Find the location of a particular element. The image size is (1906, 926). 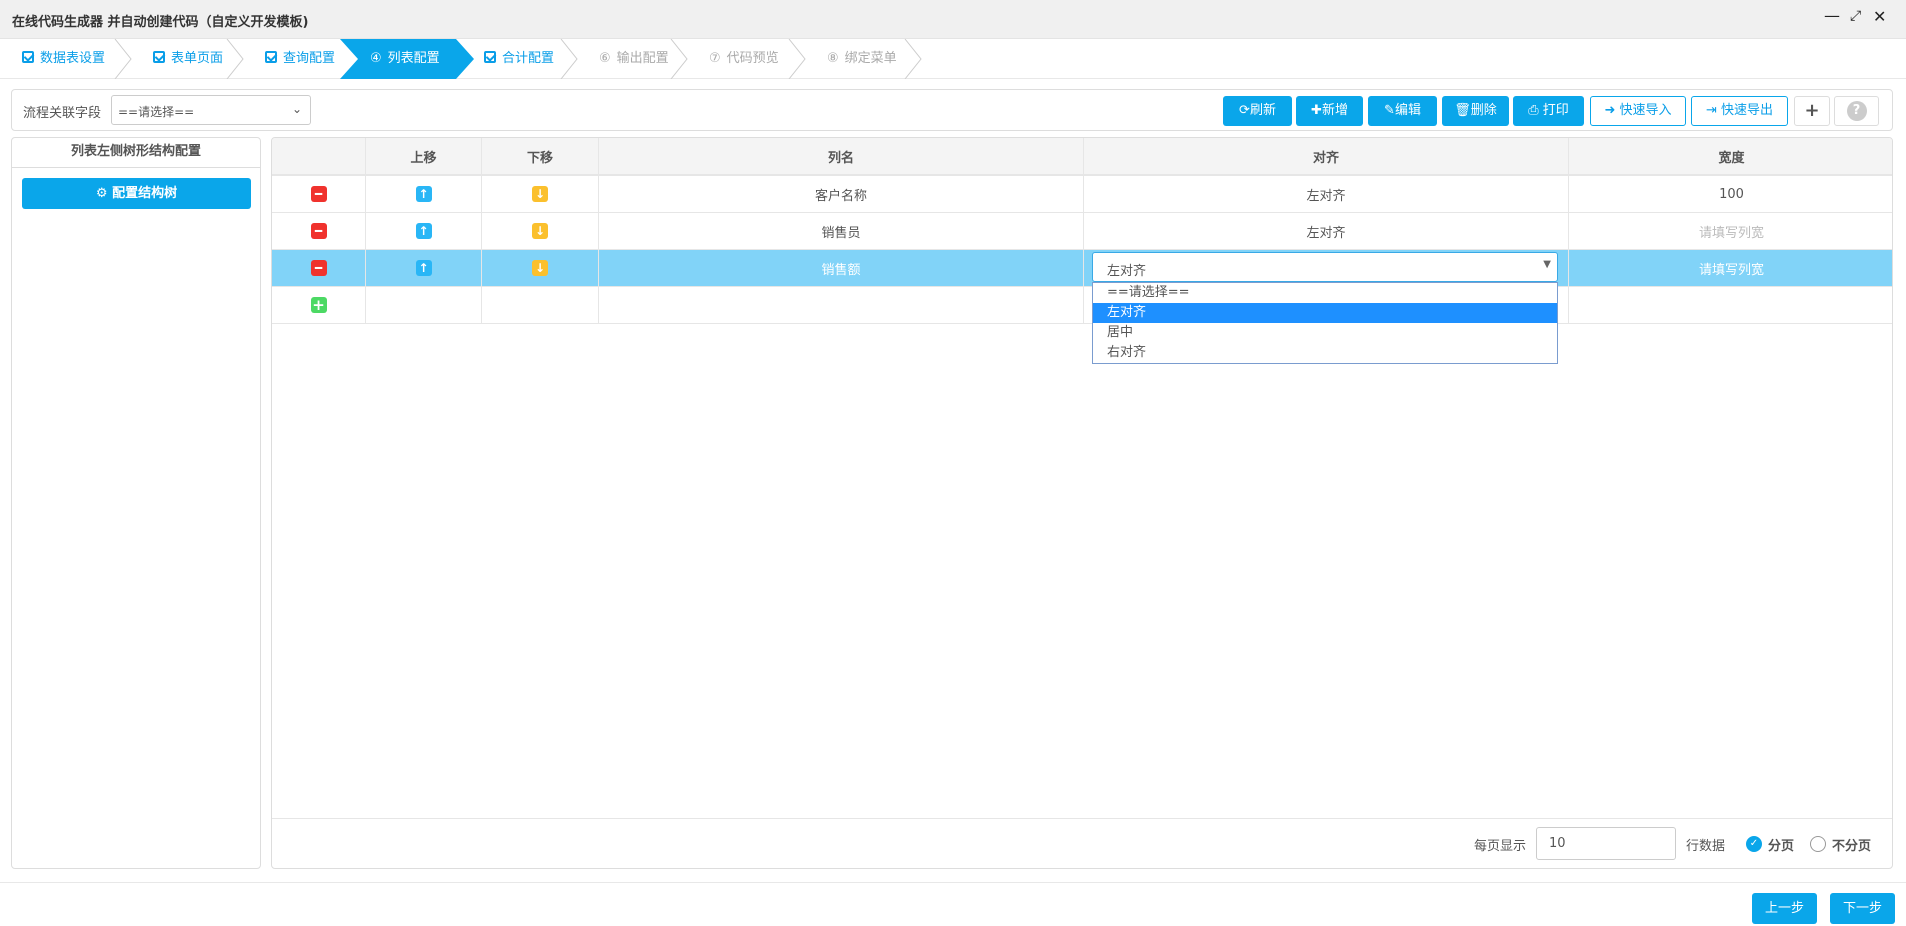

step-label: 查询配置 is located at coordinates (309, 58).